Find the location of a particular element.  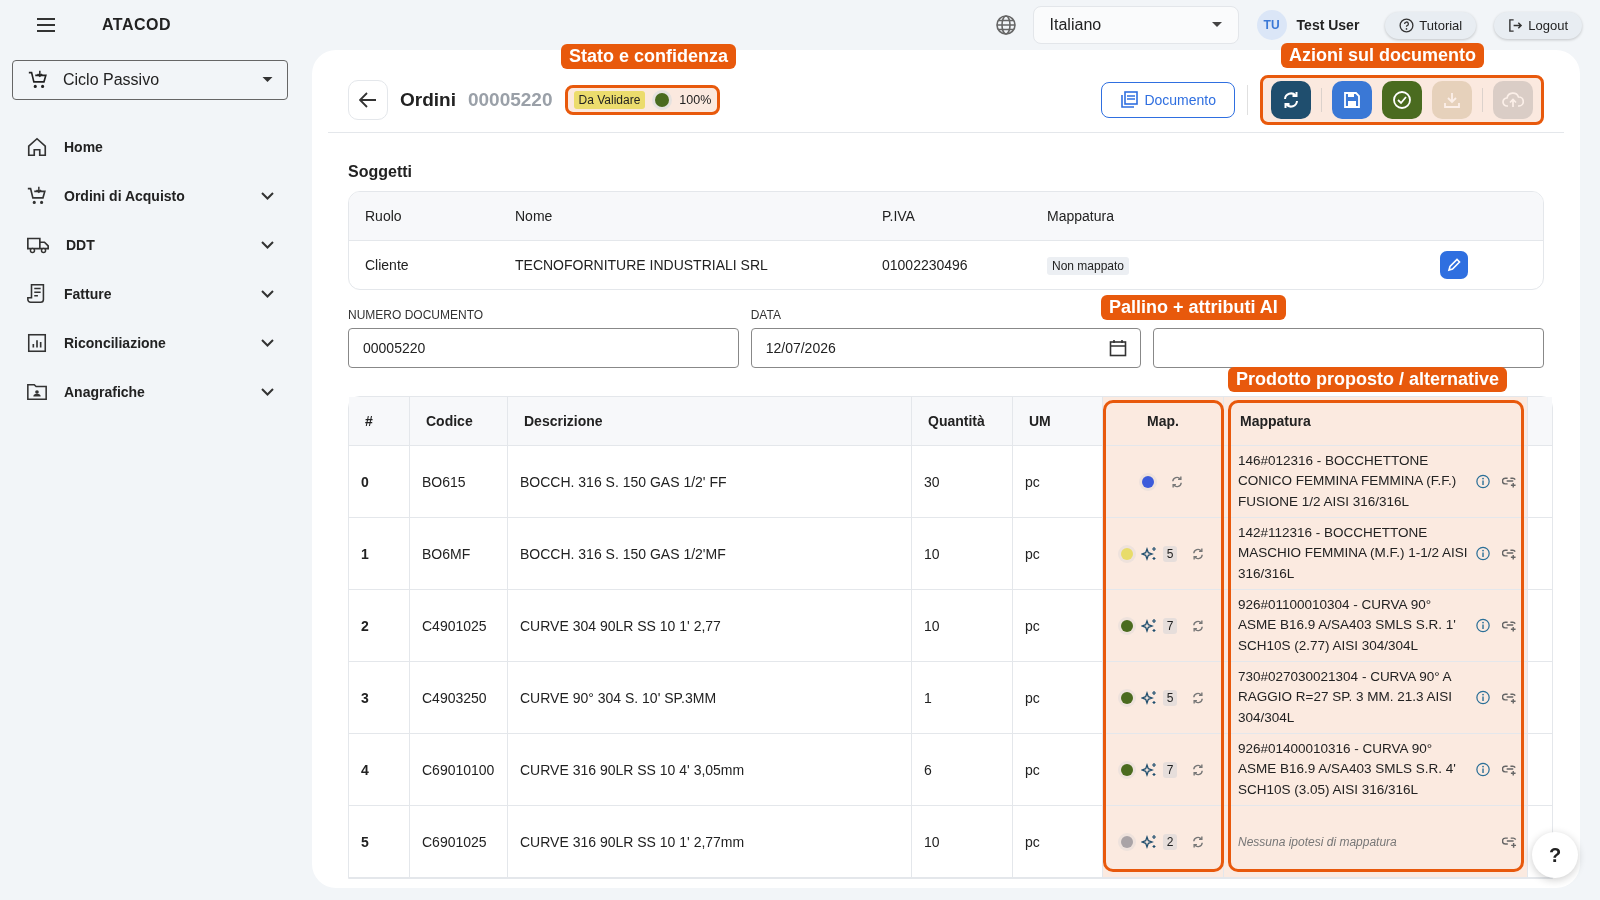

globe-icon is located at coordinates (1005, 25).